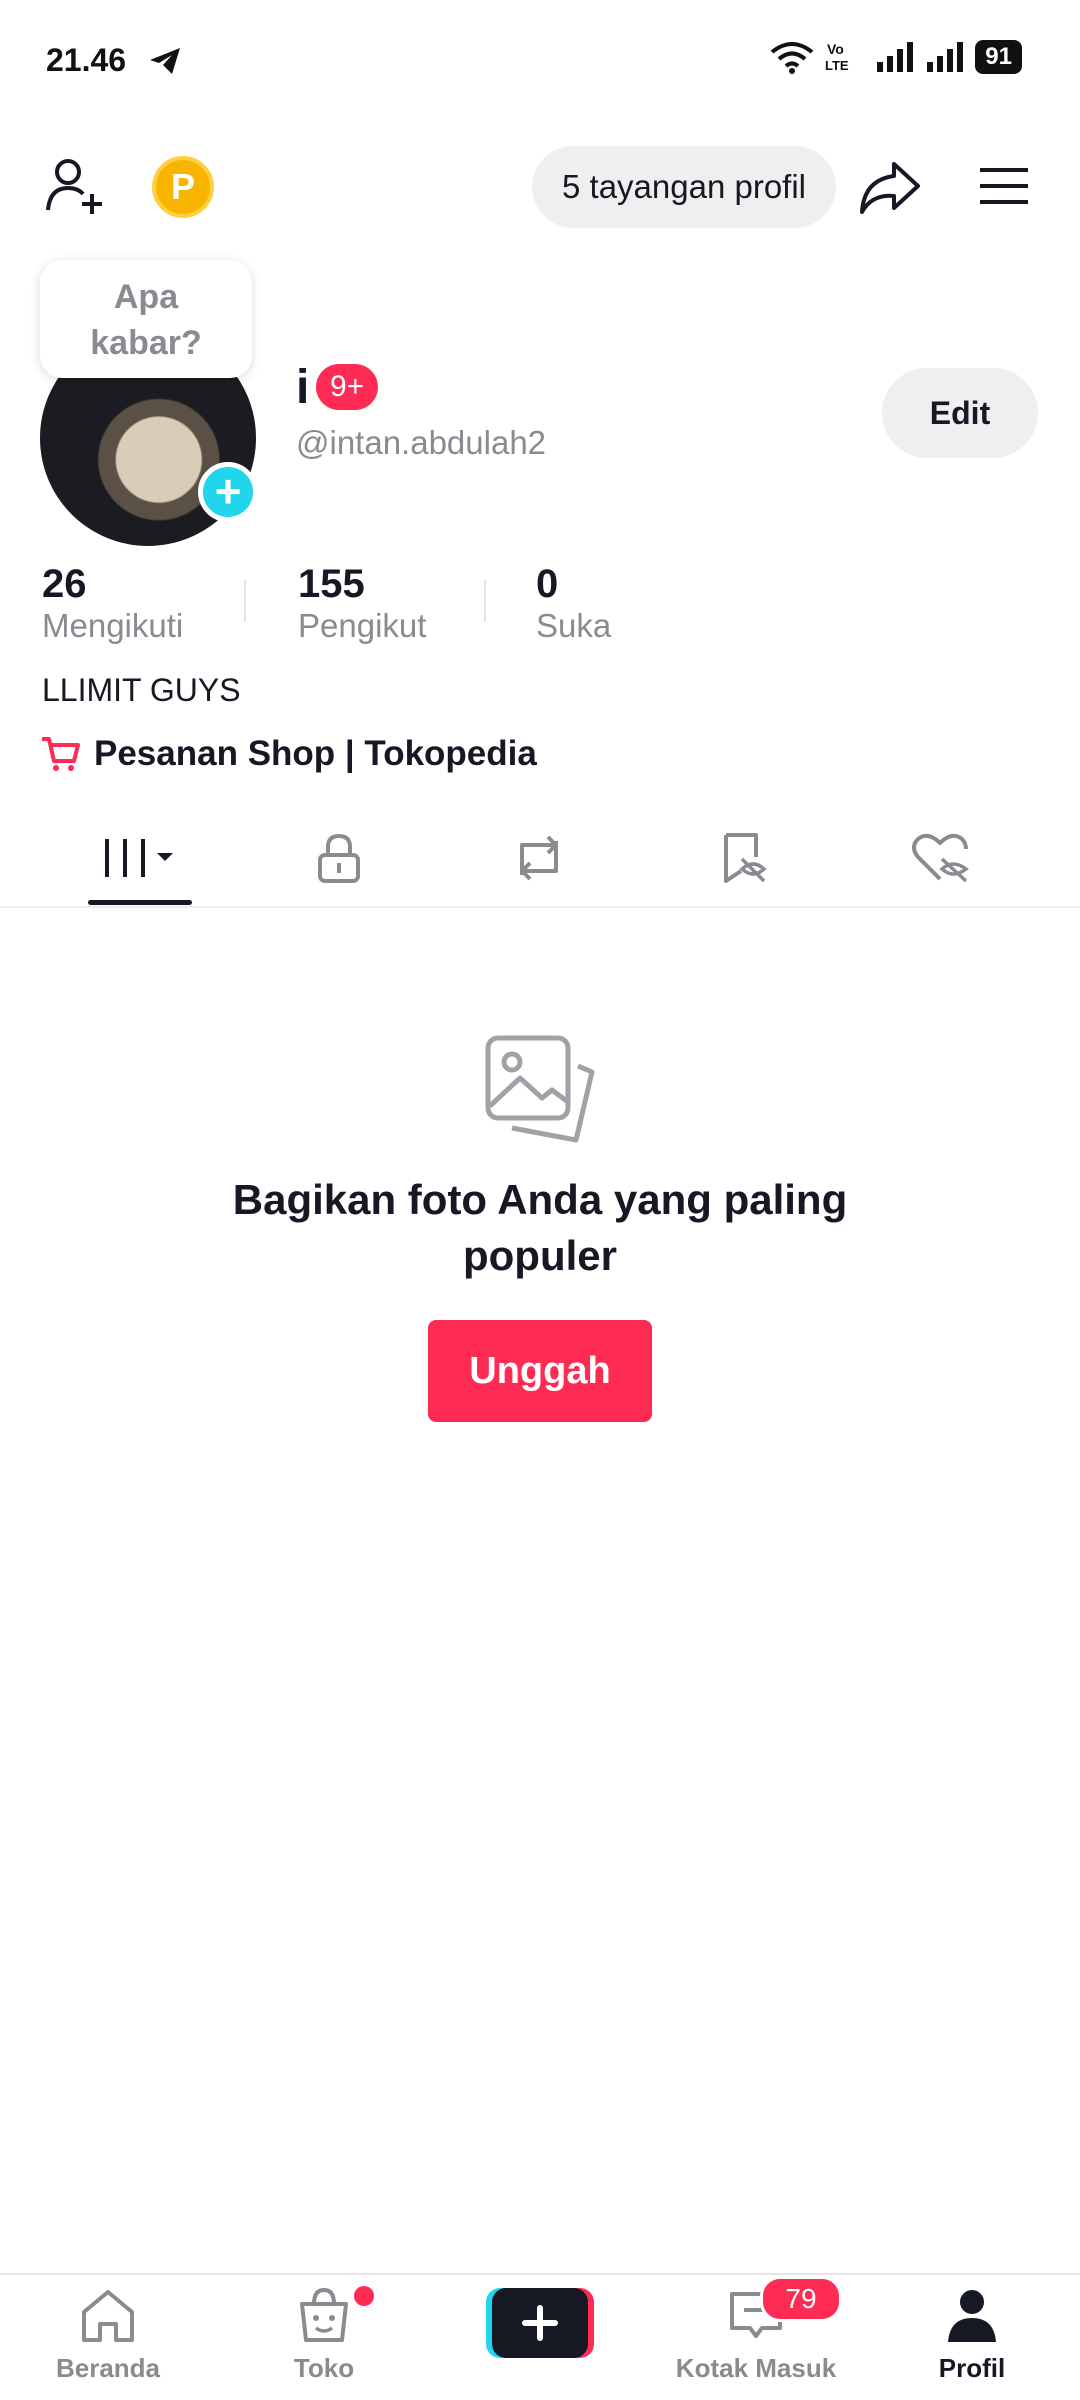 This screenshot has width=1080, height=2400. I want to click on add-story-icon: +, so click(228, 492).